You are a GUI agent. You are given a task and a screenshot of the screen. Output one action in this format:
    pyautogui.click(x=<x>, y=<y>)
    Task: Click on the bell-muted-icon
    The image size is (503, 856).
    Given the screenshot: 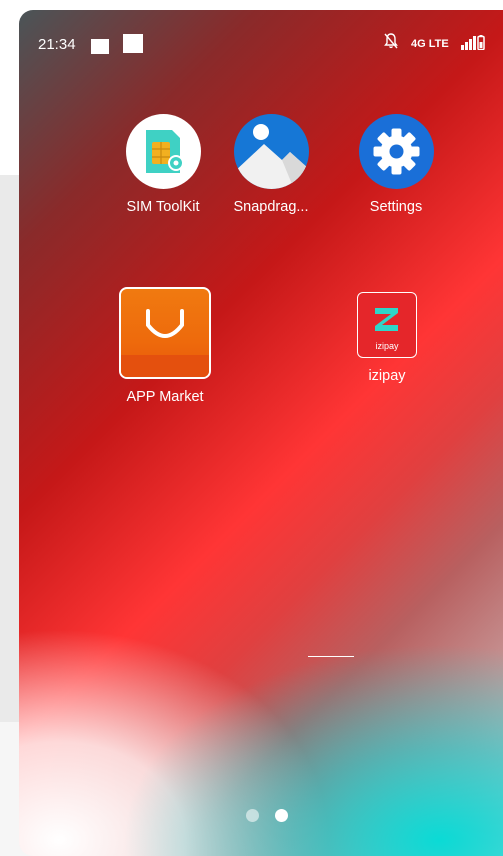 What is the action you would take?
    pyautogui.click(x=391, y=41)
    